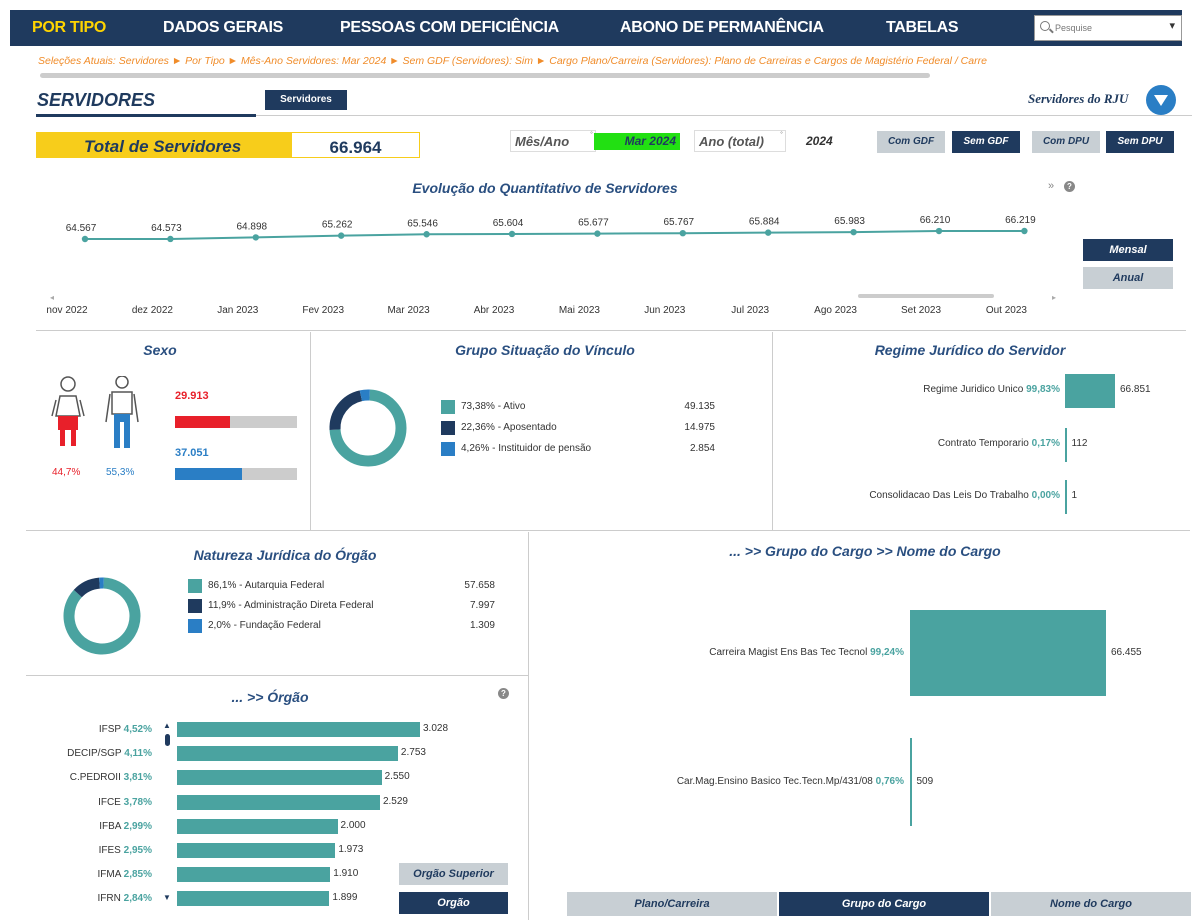  Describe the element at coordinates (493, 406) in the screenshot. I see `legend-label: 73,38% - Ativo` at that location.